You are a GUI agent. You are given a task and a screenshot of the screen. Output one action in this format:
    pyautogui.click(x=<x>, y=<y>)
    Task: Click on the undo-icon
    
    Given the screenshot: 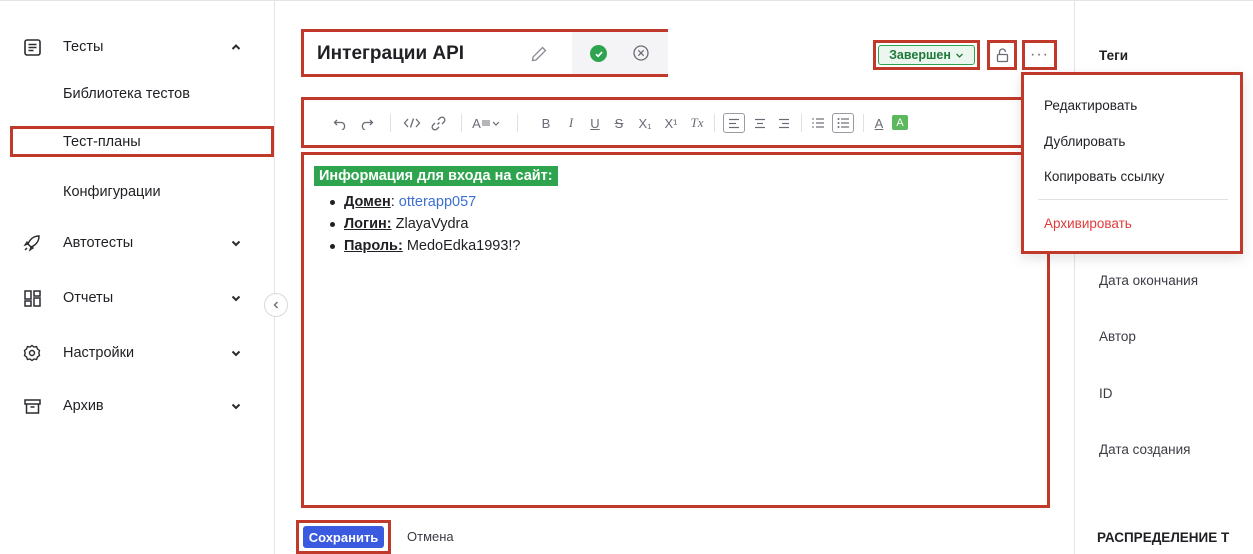 What is the action you would take?
    pyautogui.click(x=340, y=123)
    